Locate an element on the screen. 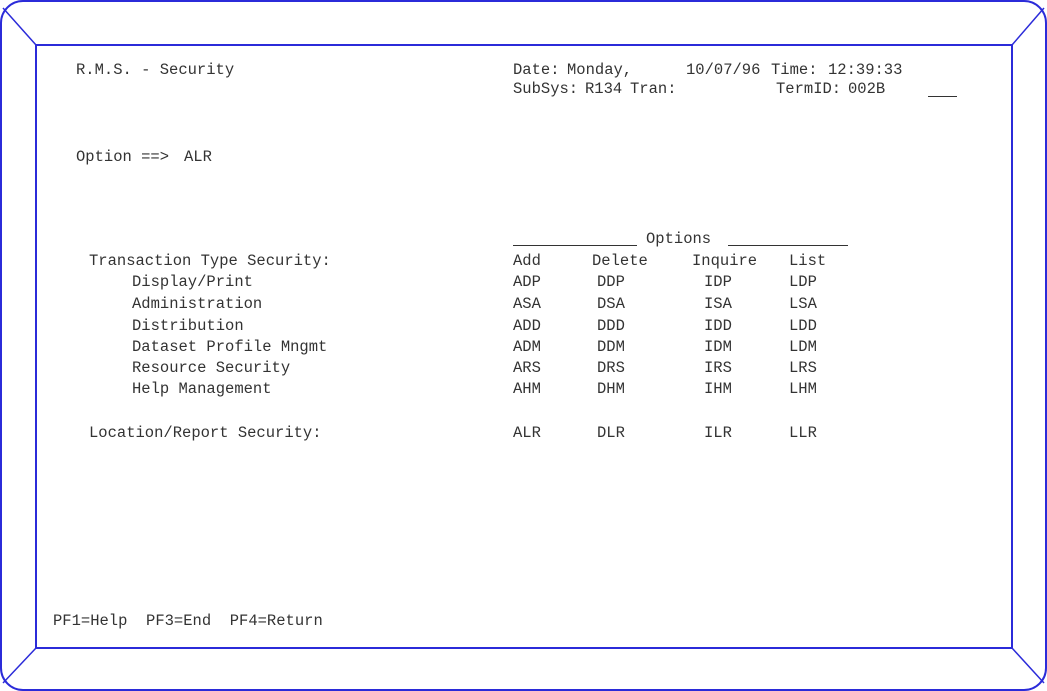  code-list: LRS is located at coordinates (803, 368).